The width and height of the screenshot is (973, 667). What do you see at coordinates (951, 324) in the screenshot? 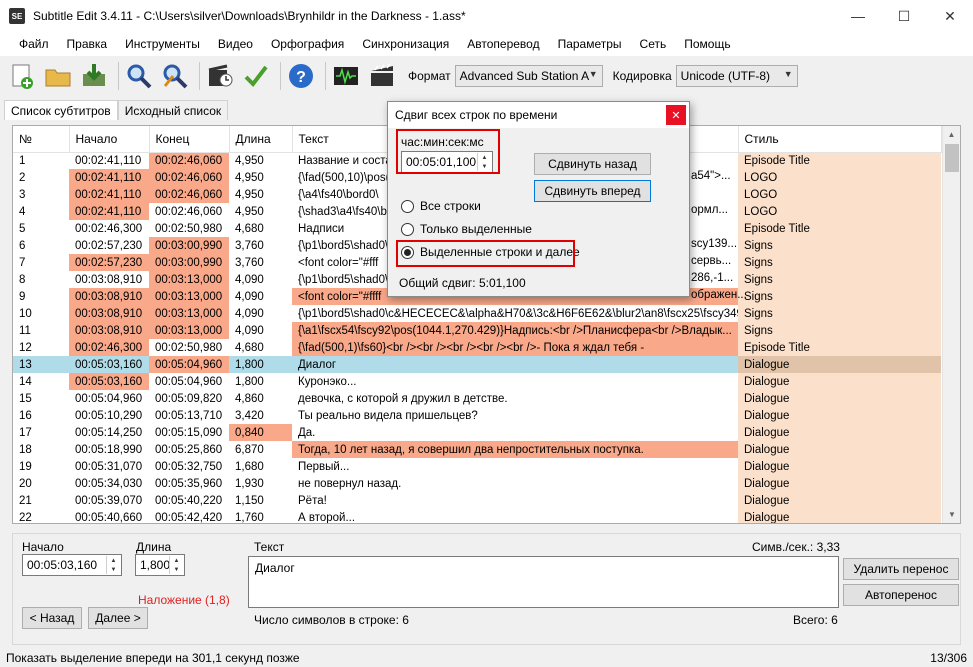
I see `grid-scrollbar: ▲ ▼` at bounding box center [951, 324].